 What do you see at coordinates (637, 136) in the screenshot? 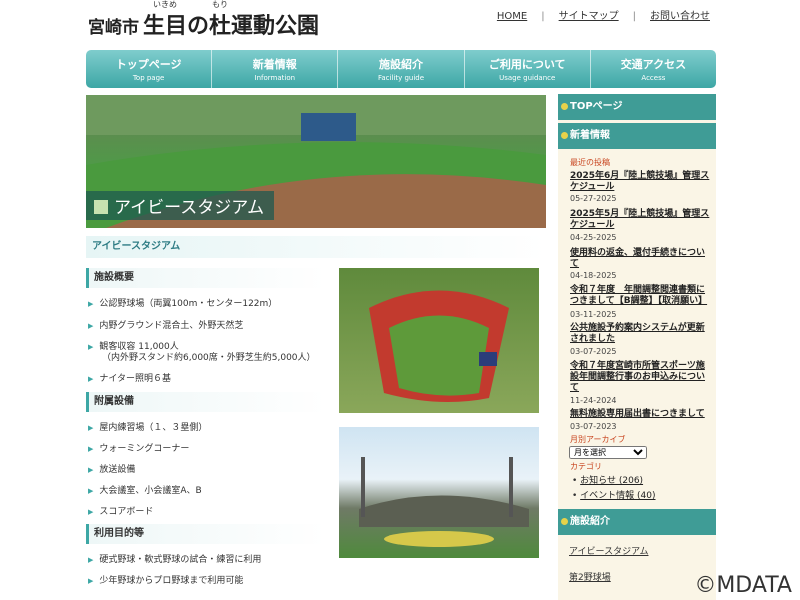
I see `sidebar-news-heading: 新着情報` at bounding box center [637, 136].